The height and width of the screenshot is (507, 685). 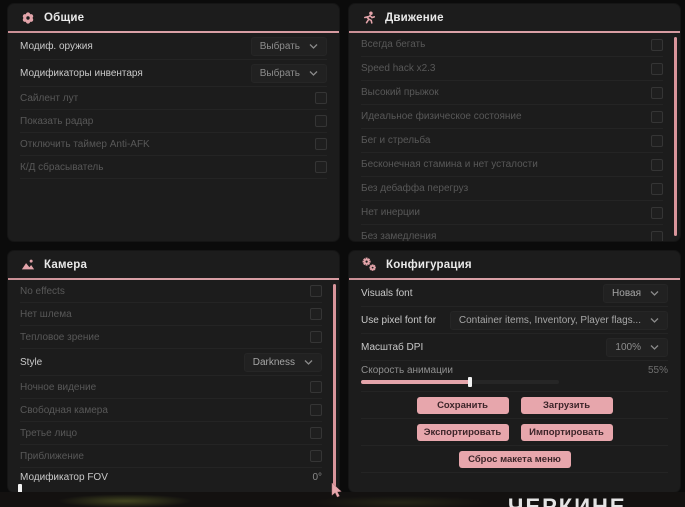 What do you see at coordinates (64, 17) in the screenshot?
I see `panel-title: Общие` at bounding box center [64, 17].